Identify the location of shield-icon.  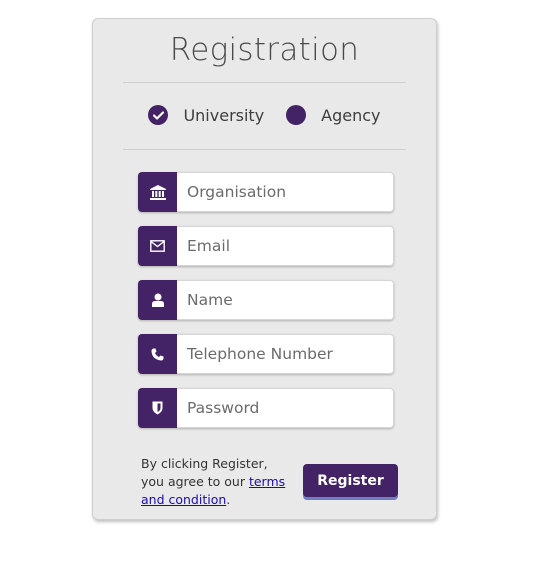
(157, 408).